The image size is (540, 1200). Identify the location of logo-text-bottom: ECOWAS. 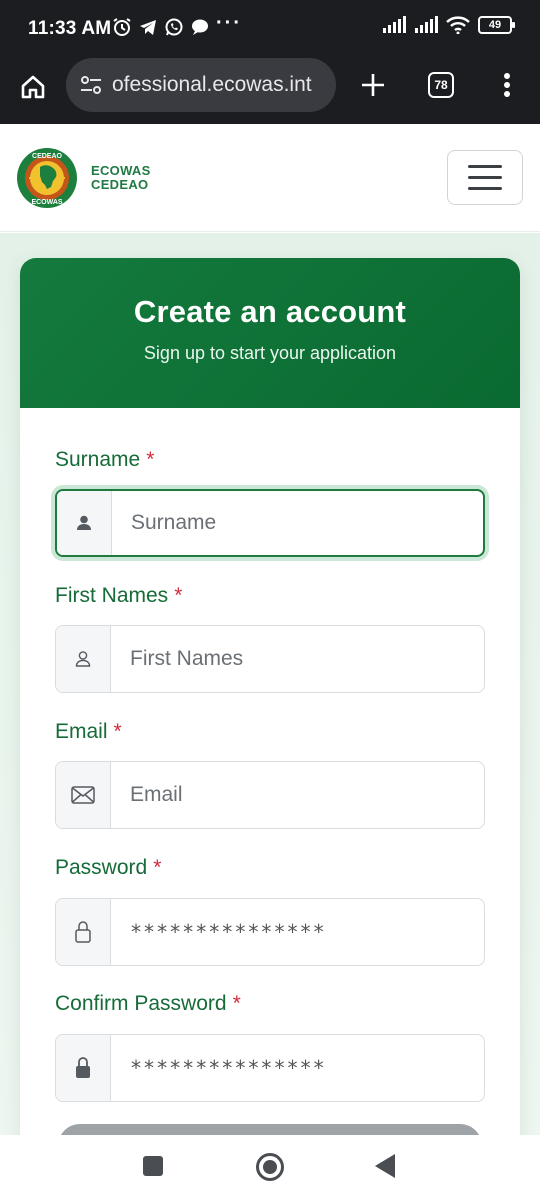
(46, 202).